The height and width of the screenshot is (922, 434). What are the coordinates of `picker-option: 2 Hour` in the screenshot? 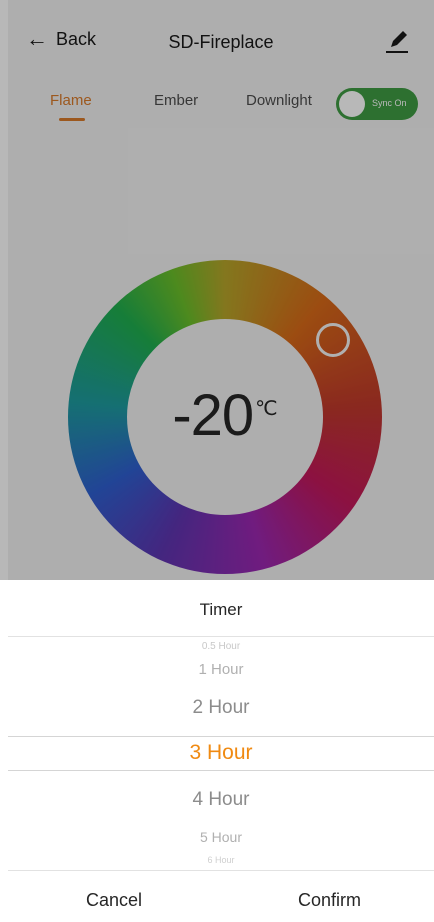 It's located at (221, 708).